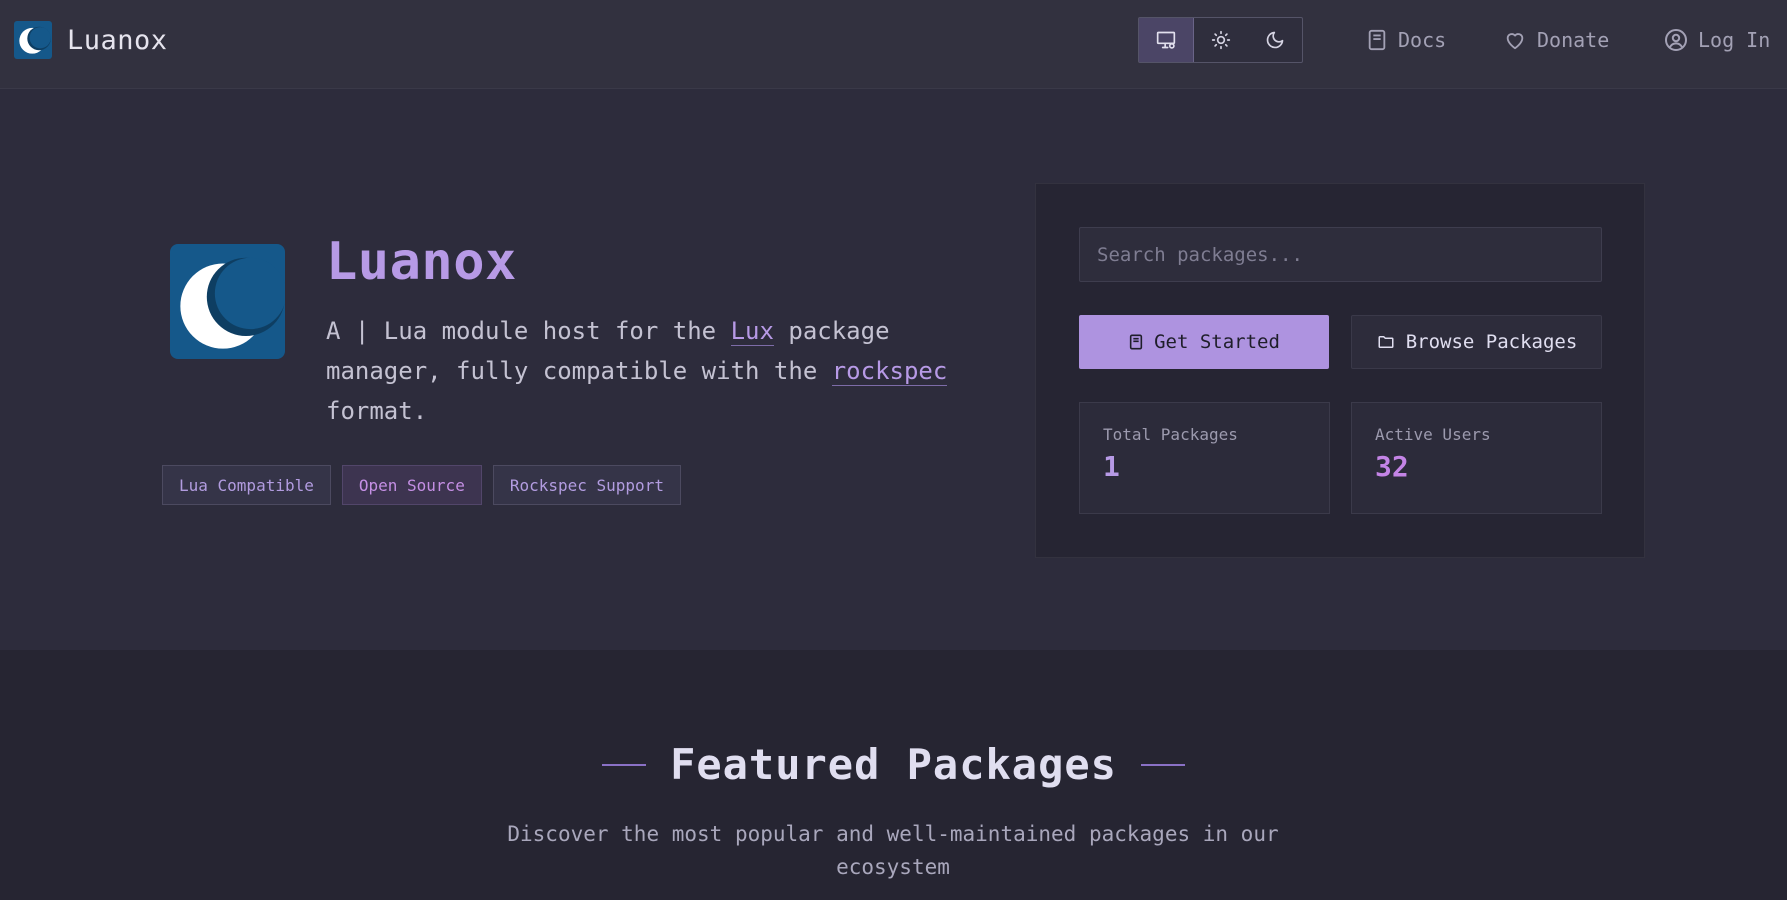 The image size is (1787, 900). Describe the element at coordinates (1734, 40) in the screenshot. I see `nav-login-label: Log In` at that location.